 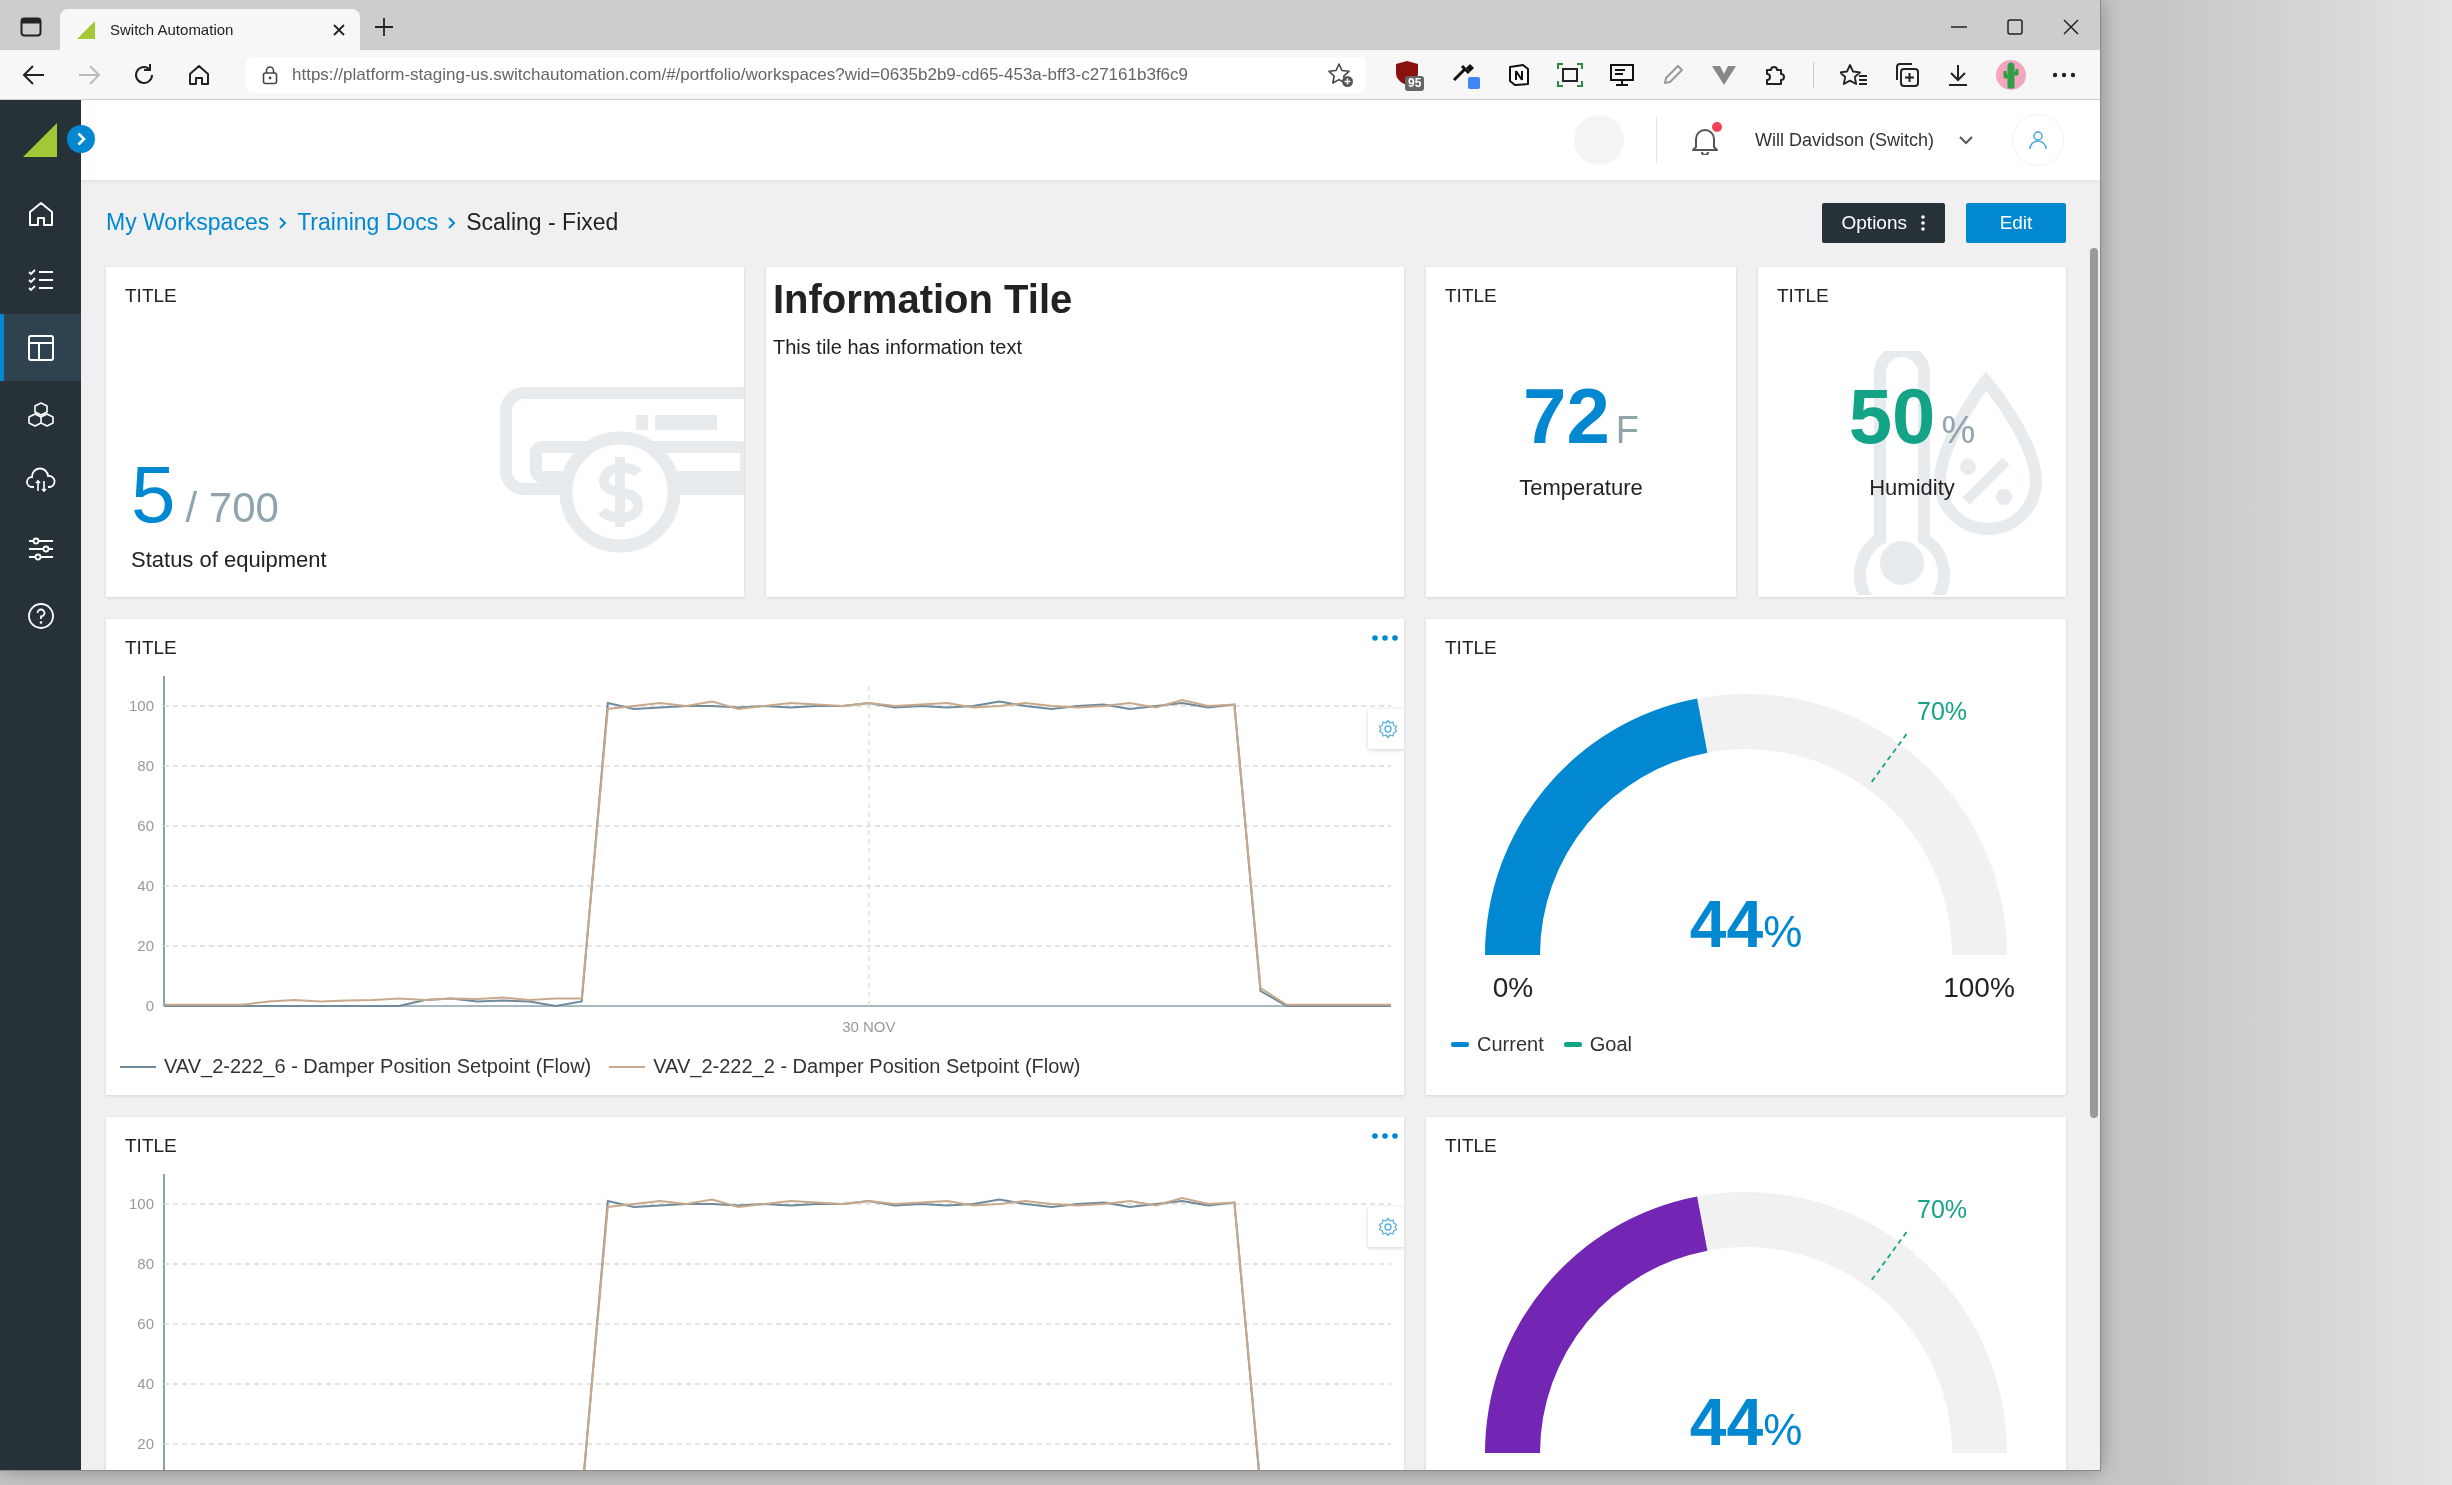 I want to click on monitor-icon, so click(x=1622, y=74).